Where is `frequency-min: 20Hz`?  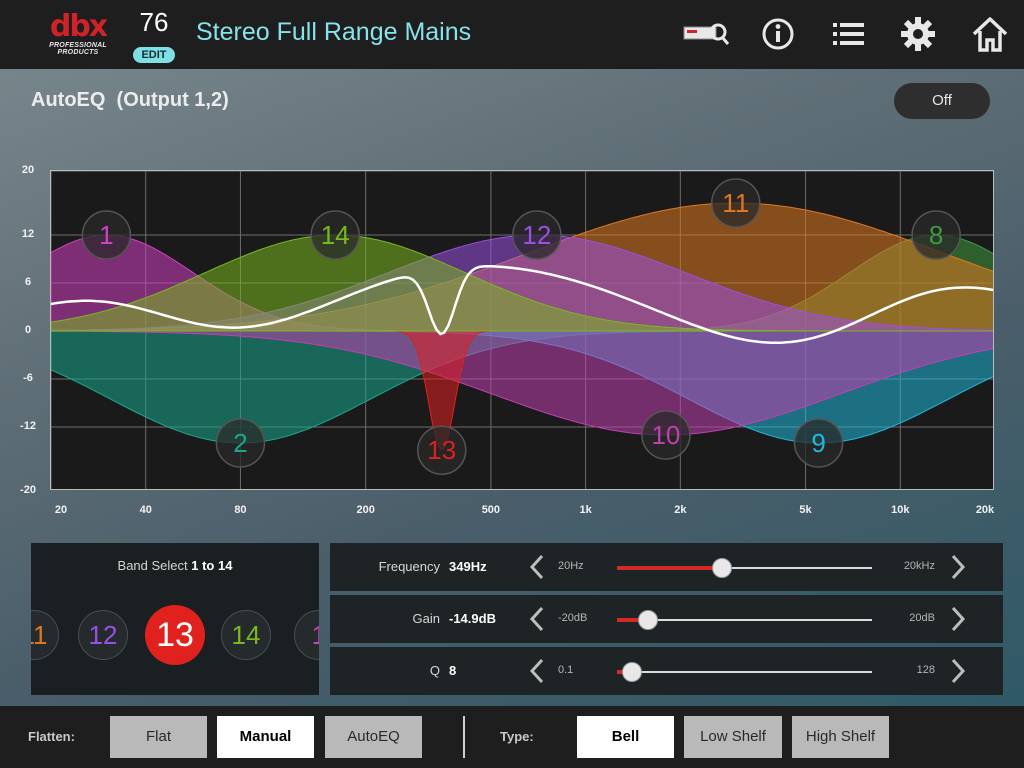
frequency-min: 20Hz is located at coordinates (571, 566).